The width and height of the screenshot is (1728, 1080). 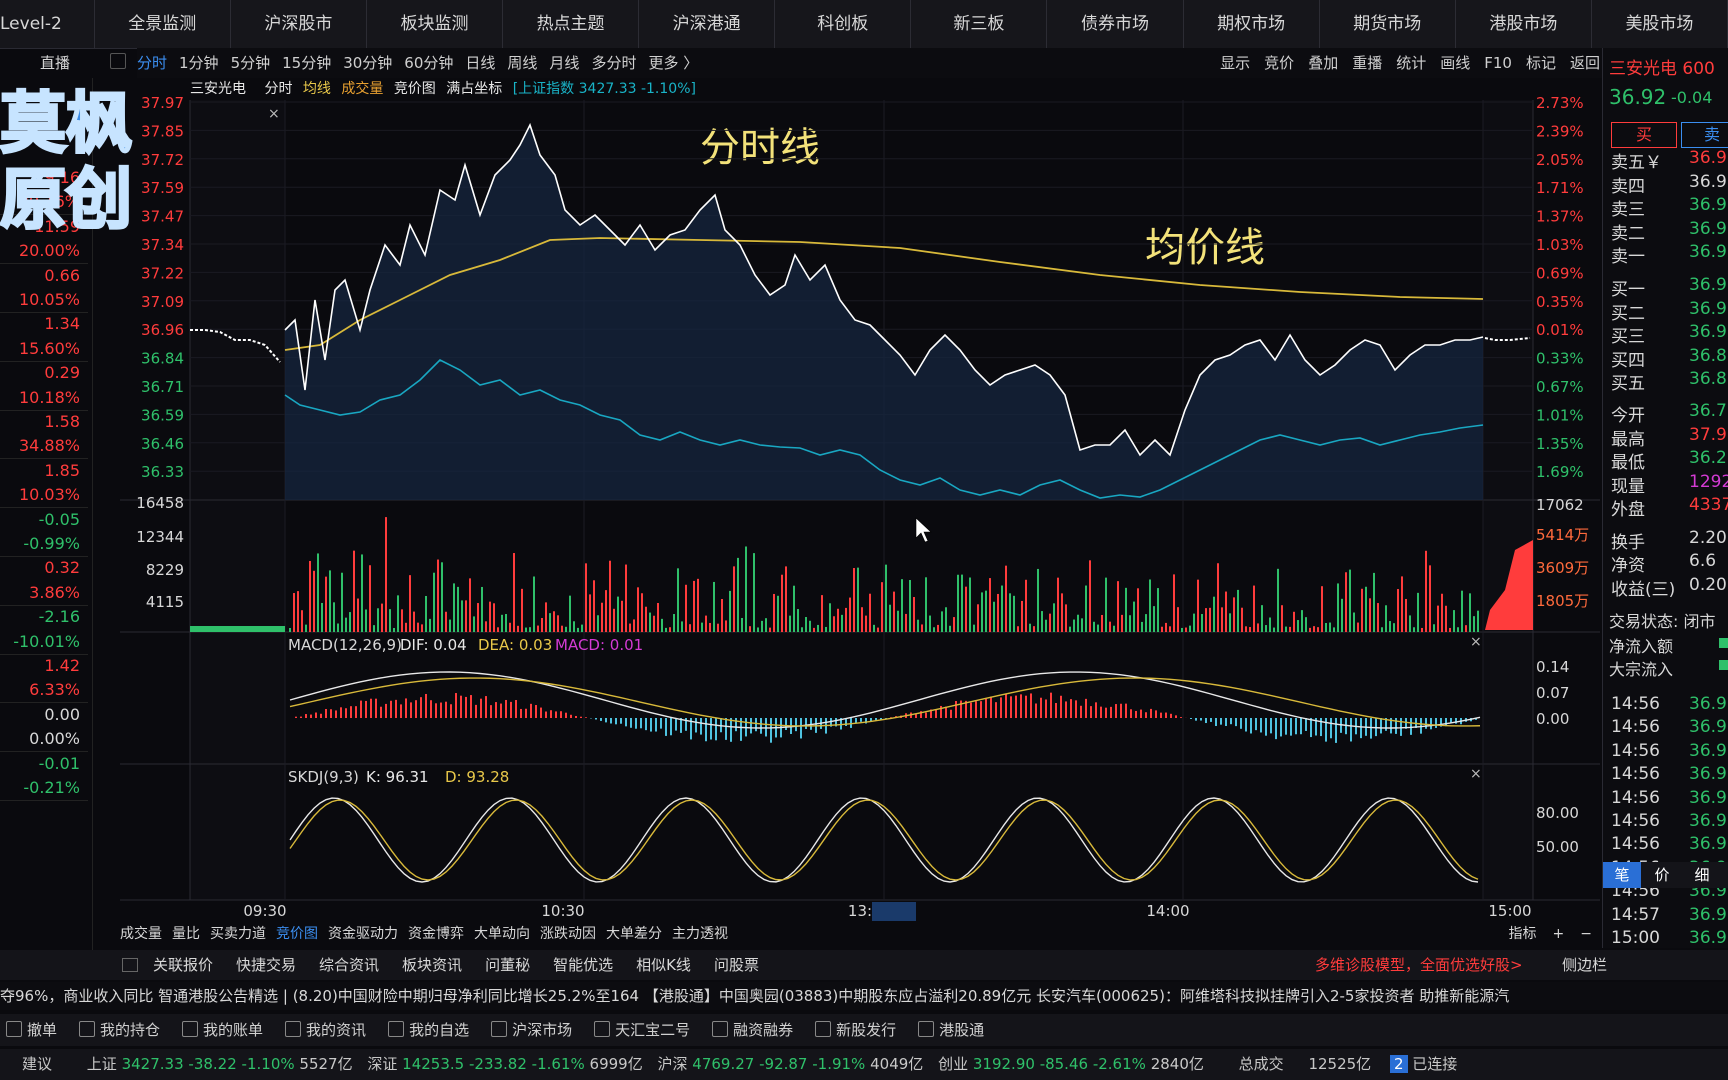 I want to click on tick-view-tab: 价, so click(x=1662, y=875).